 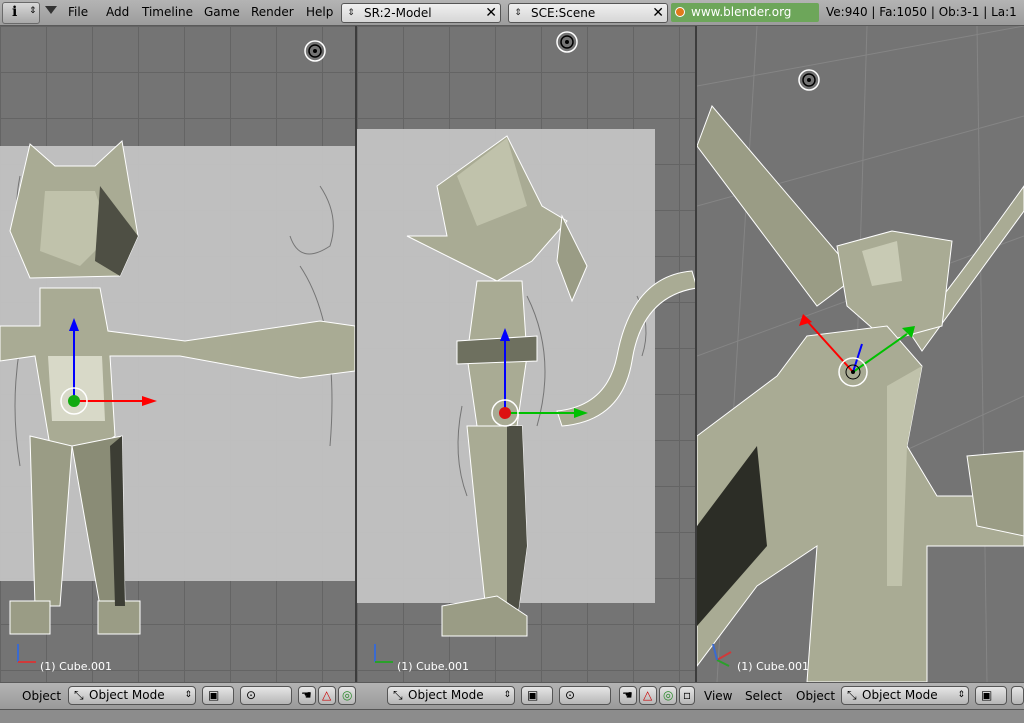 I want to click on square-icon: ▫, so click(x=687, y=695).